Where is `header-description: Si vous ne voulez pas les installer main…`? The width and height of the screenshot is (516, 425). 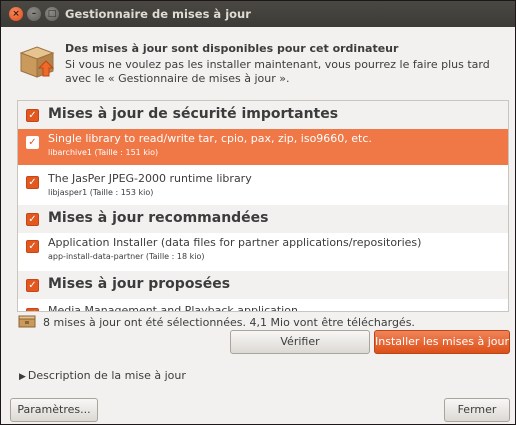 header-description: Si vous ne voulez pas les installer main… is located at coordinates (277, 71).